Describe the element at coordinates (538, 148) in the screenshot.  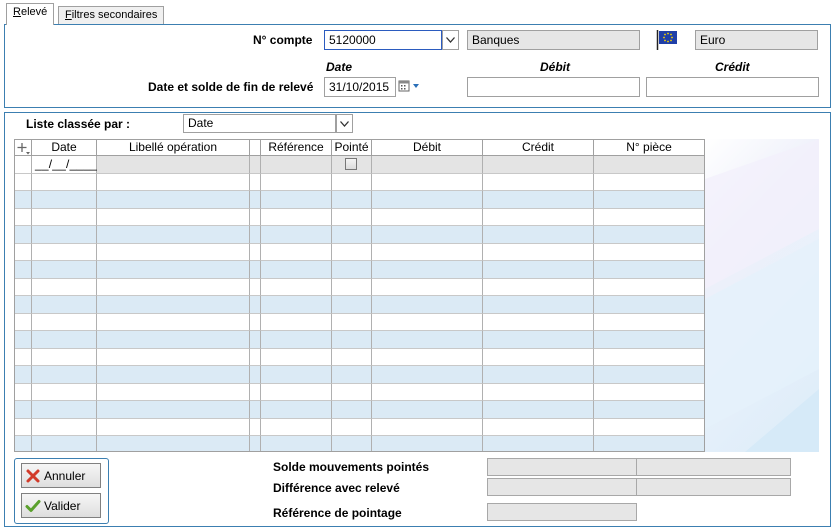
I see `header-credit: Crédit` at that location.